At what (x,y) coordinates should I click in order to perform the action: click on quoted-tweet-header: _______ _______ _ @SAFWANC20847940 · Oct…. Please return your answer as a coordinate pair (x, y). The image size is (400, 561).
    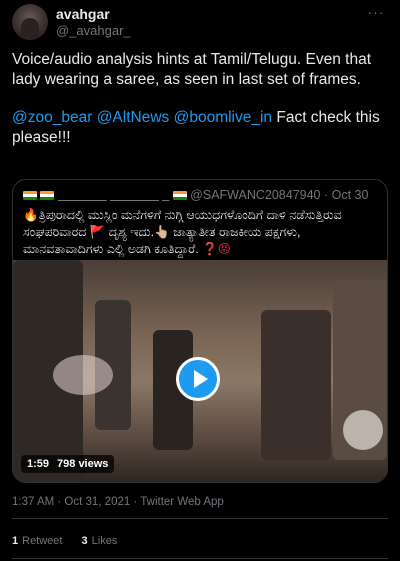
    Looking at the image, I should click on (195, 196).